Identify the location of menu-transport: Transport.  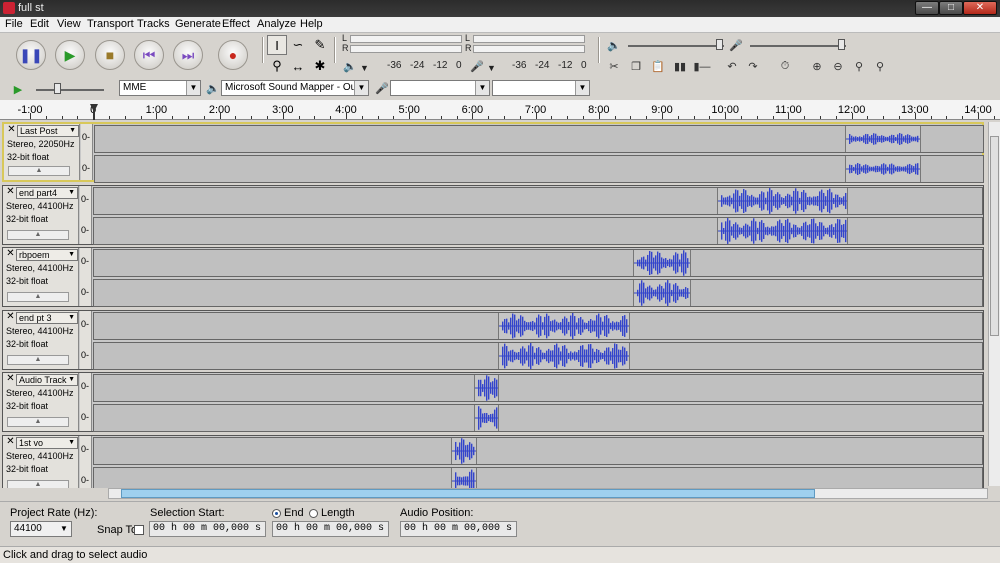
(110, 24).